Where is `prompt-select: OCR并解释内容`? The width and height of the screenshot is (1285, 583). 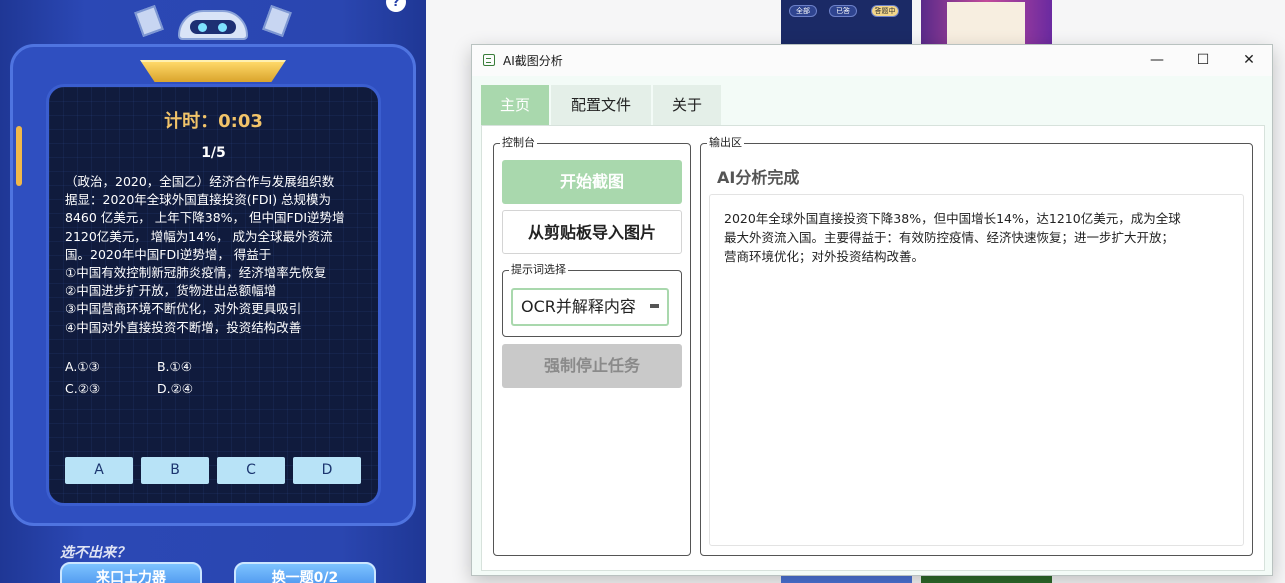 prompt-select: OCR并解释内容 is located at coordinates (590, 307).